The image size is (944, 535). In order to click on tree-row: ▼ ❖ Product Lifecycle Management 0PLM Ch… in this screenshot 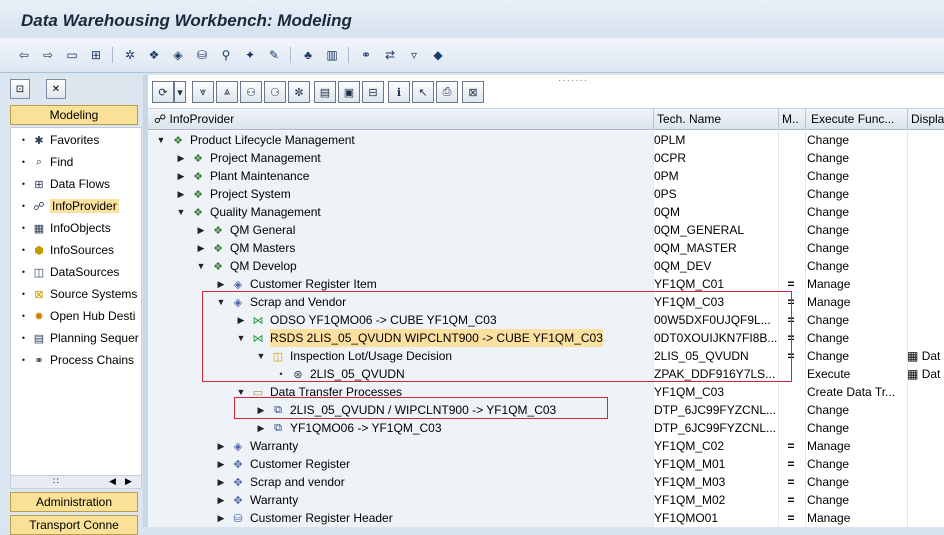, I will do `click(546, 140)`.